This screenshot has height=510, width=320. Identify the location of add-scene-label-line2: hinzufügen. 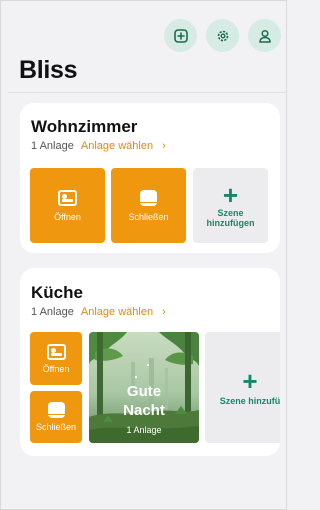
(230, 222).